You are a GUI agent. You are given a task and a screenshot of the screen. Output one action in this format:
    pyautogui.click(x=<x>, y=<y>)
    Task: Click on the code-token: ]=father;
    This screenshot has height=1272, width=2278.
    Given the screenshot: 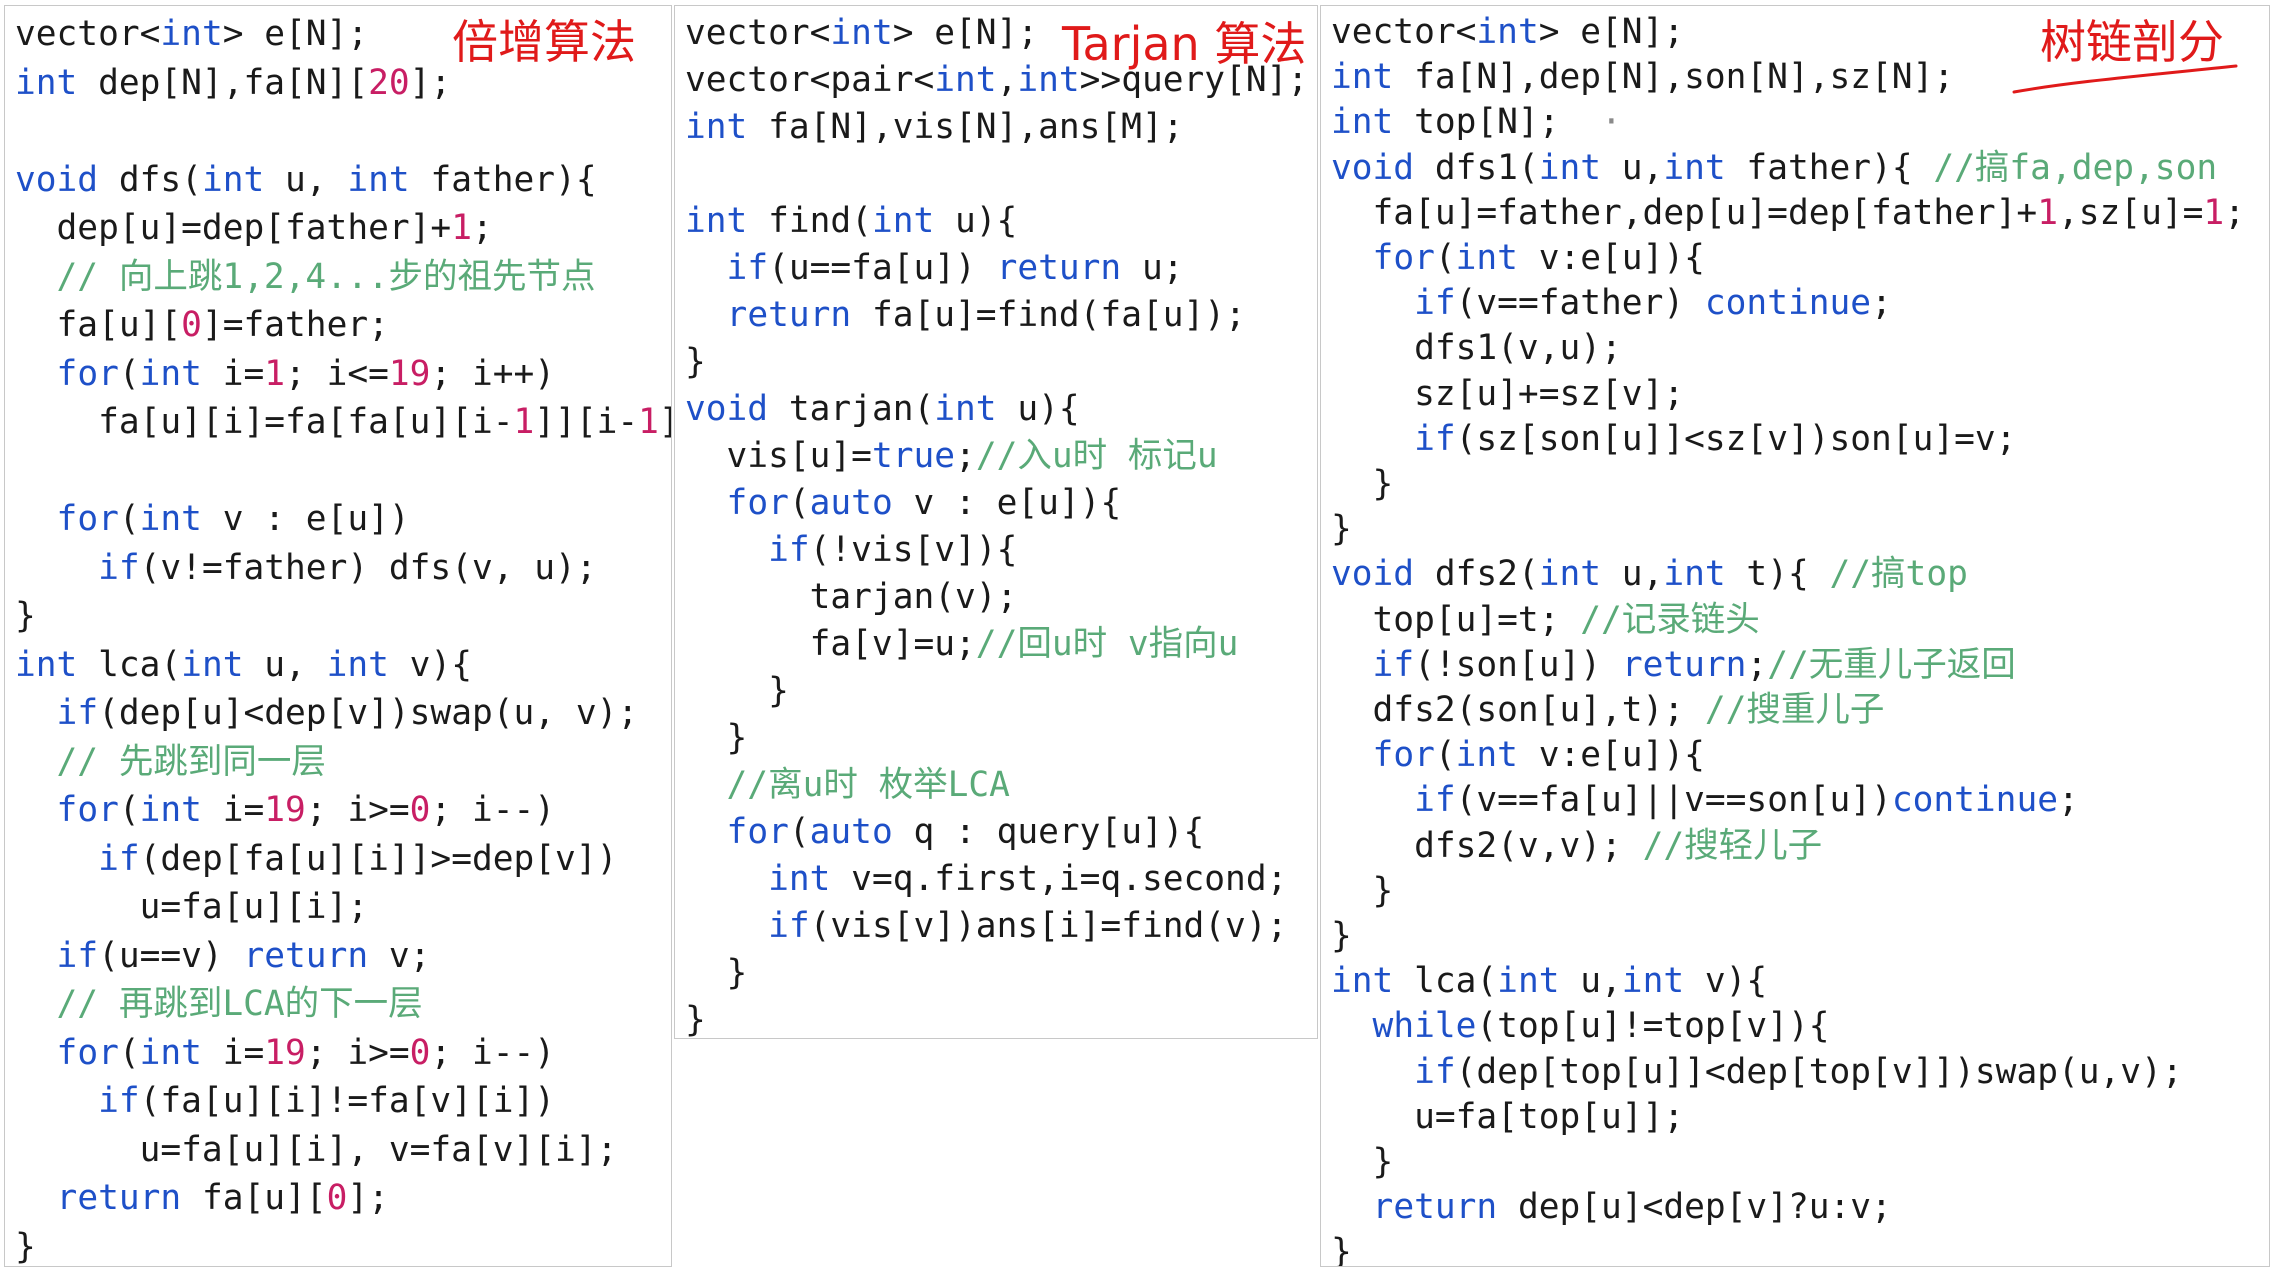 What is the action you would take?
    pyautogui.click(x=295, y=325)
    